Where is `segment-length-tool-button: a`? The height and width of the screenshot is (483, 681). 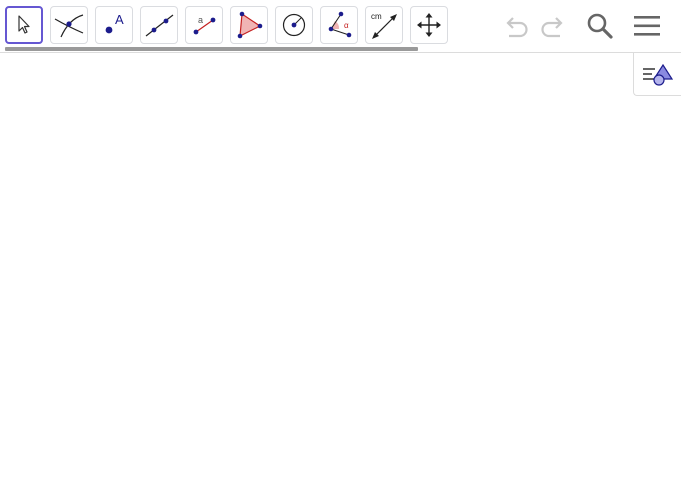
segment-length-tool-button: a is located at coordinates (204, 25).